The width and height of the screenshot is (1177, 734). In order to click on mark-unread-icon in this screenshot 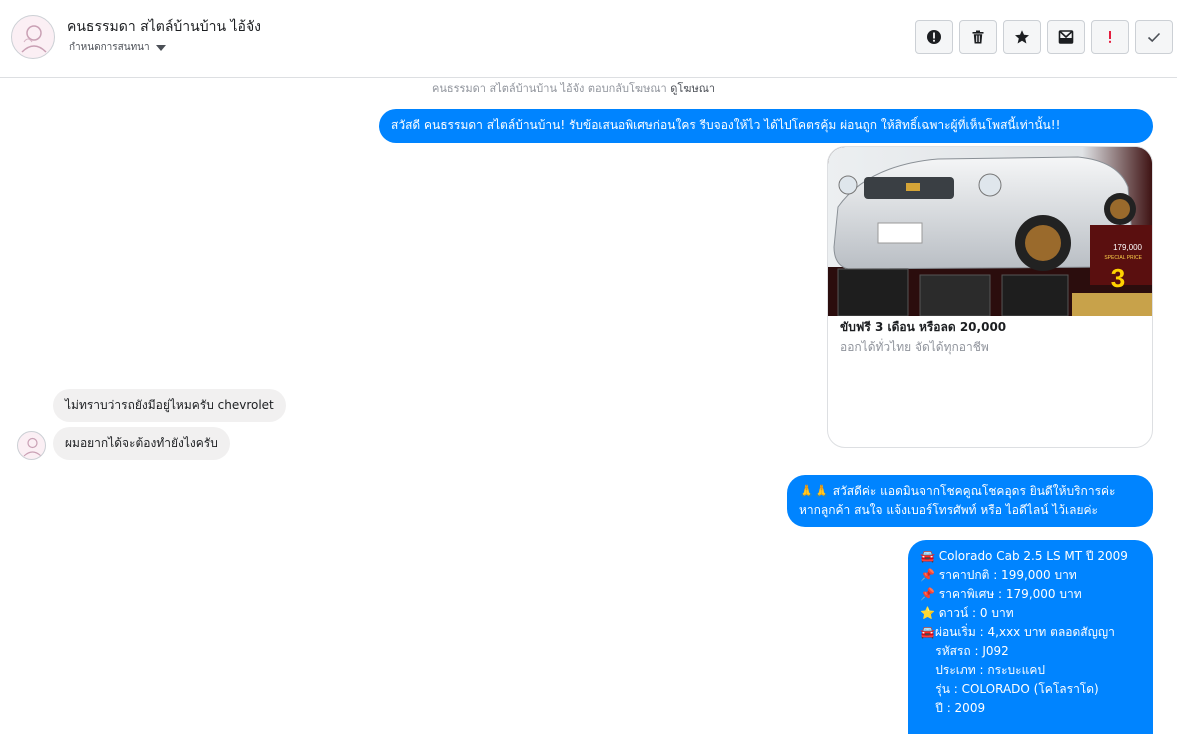, I will do `click(1066, 37)`.